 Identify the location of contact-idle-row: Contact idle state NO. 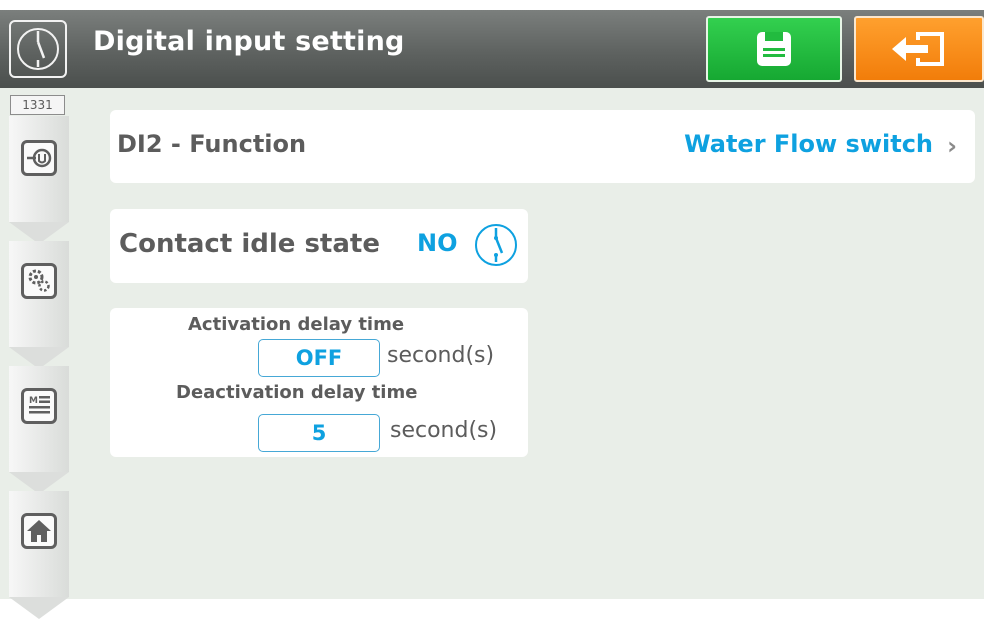
(319, 246).